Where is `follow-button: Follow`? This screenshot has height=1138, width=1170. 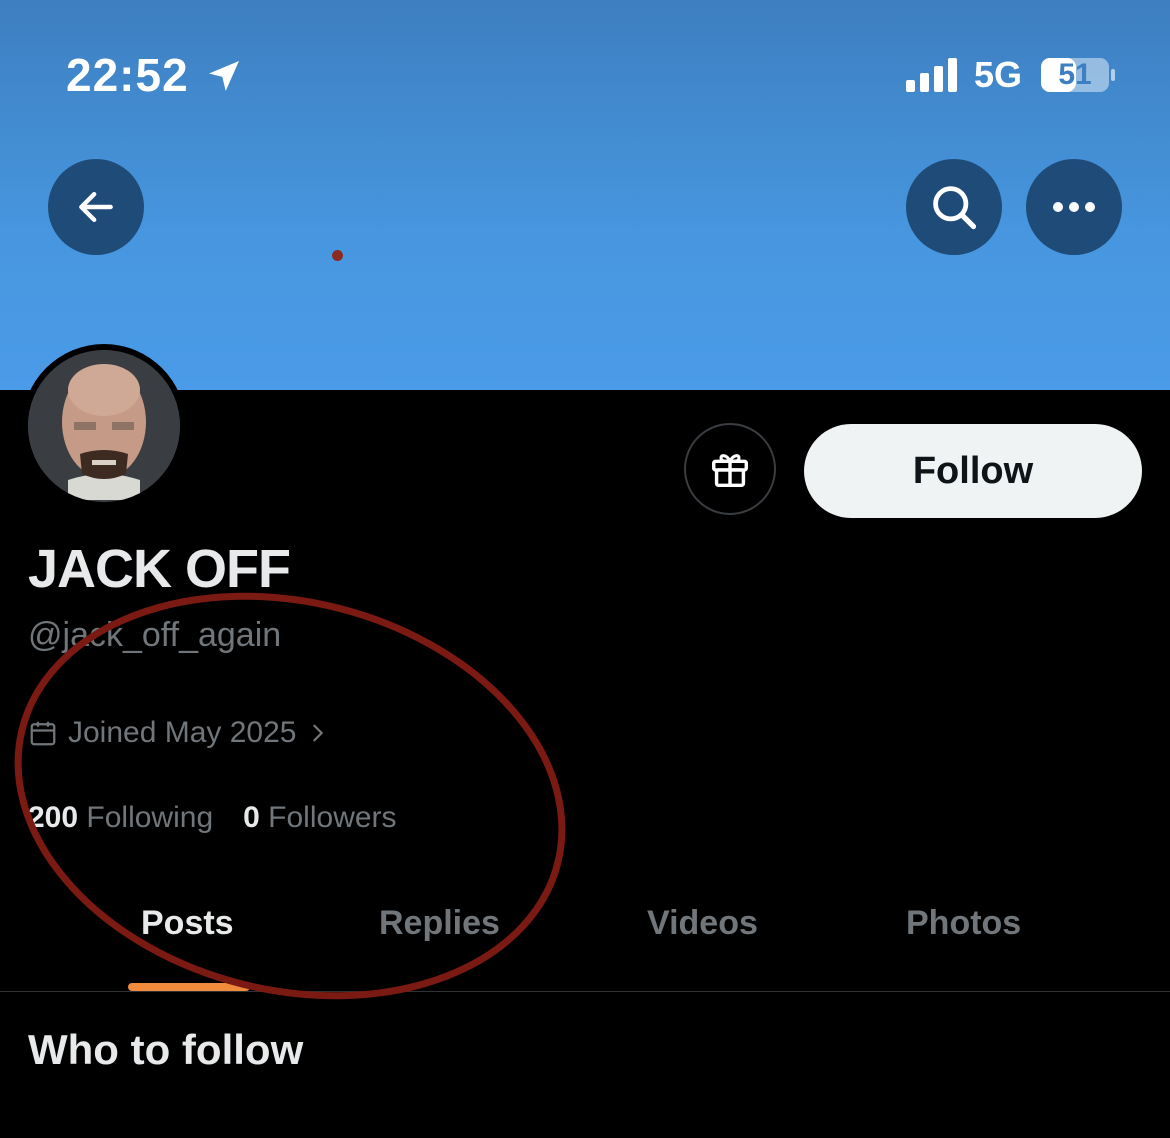 follow-button: Follow is located at coordinates (973, 471).